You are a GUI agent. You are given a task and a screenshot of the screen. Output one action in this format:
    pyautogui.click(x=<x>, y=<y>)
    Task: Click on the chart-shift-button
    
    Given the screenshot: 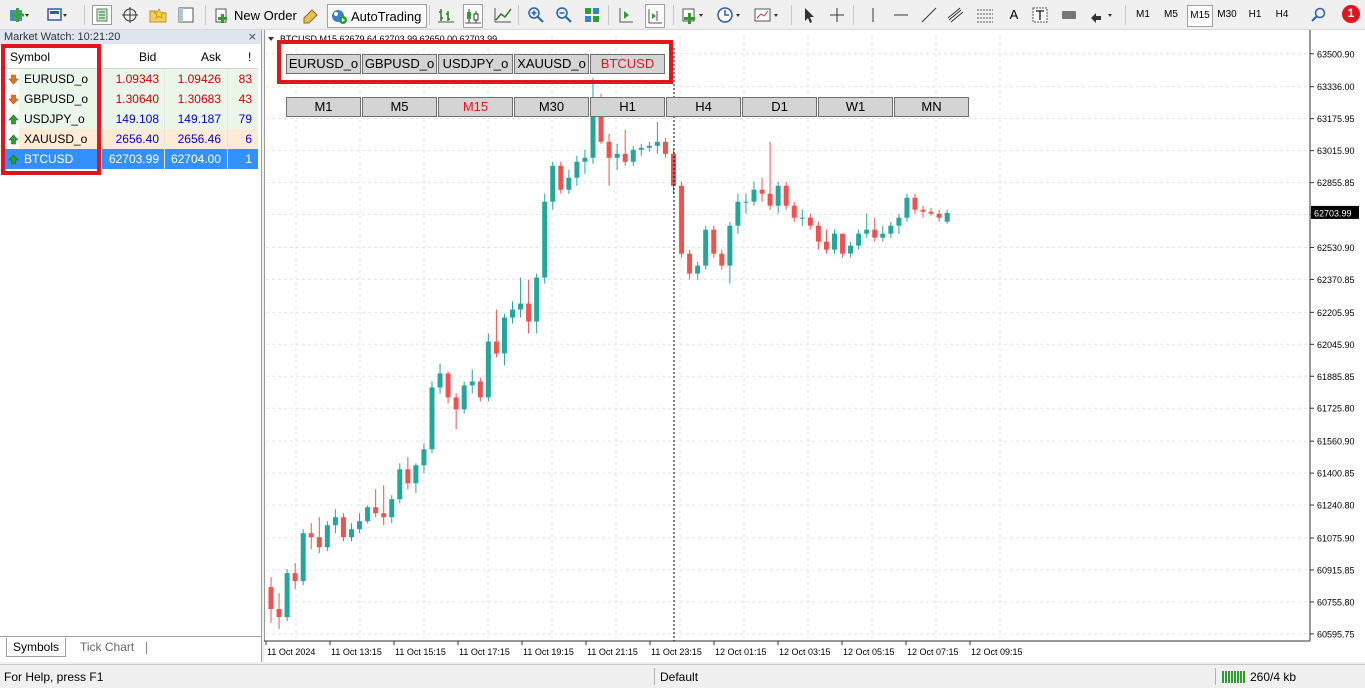 What is the action you would take?
    pyautogui.click(x=655, y=16)
    